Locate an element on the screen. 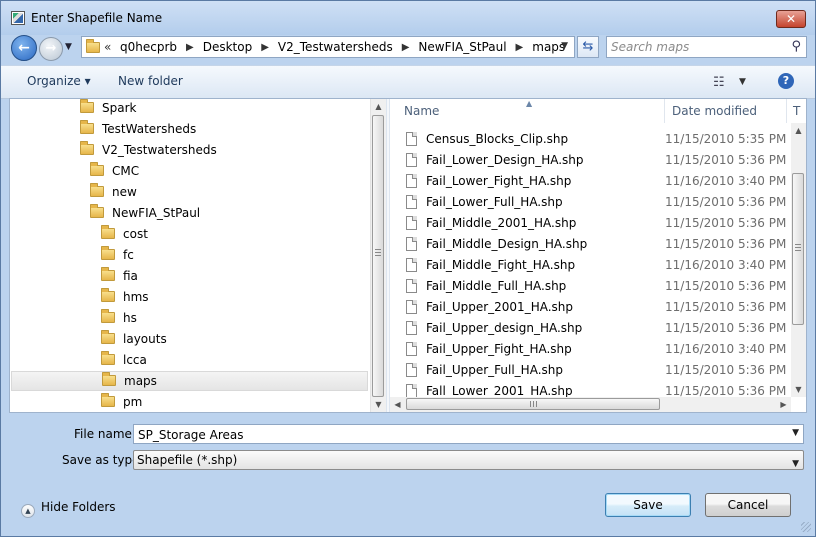 Image resolution: width=816 pixels, height=537 pixels. tree-item: cost is located at coordinates (124, 234).